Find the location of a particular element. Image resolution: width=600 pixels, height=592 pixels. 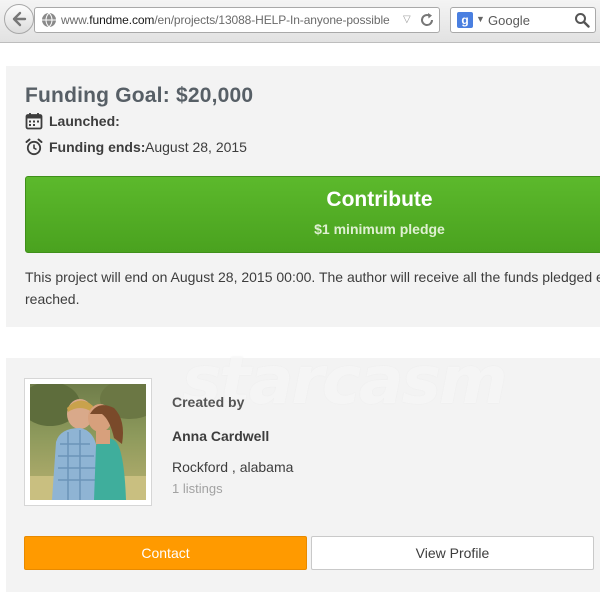

back-arrow-icon is located at coordinates (19, 19).